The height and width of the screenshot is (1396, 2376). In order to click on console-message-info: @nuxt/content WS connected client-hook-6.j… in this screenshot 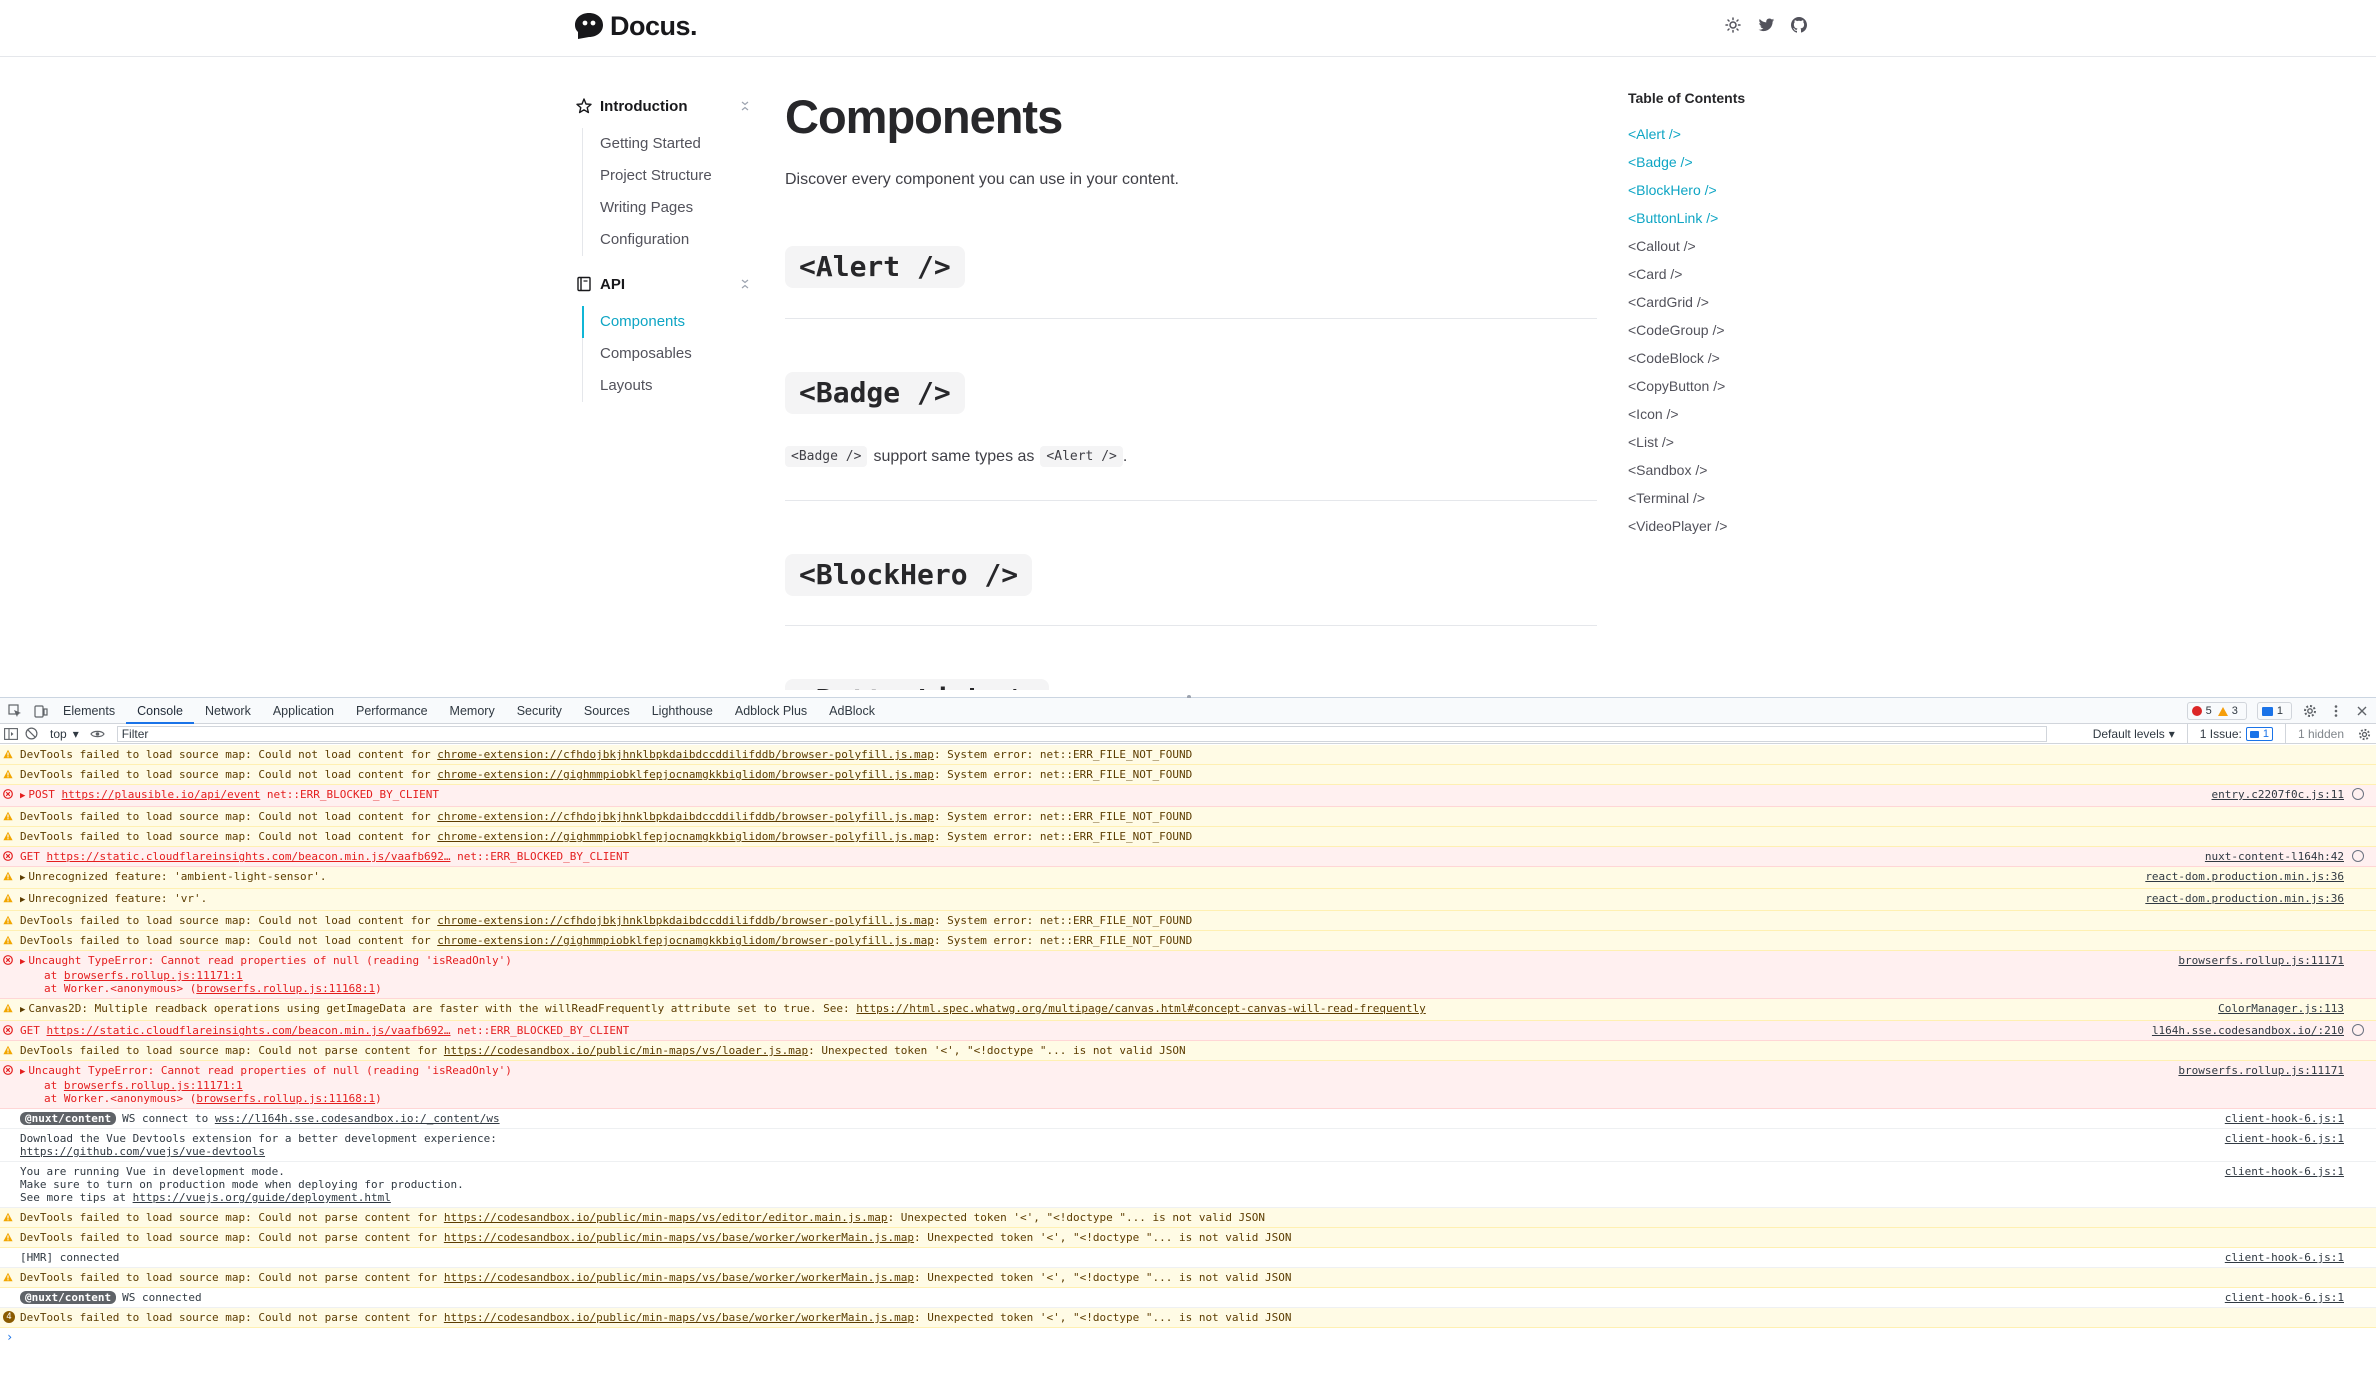, I will do `click(1188, 1298)`.